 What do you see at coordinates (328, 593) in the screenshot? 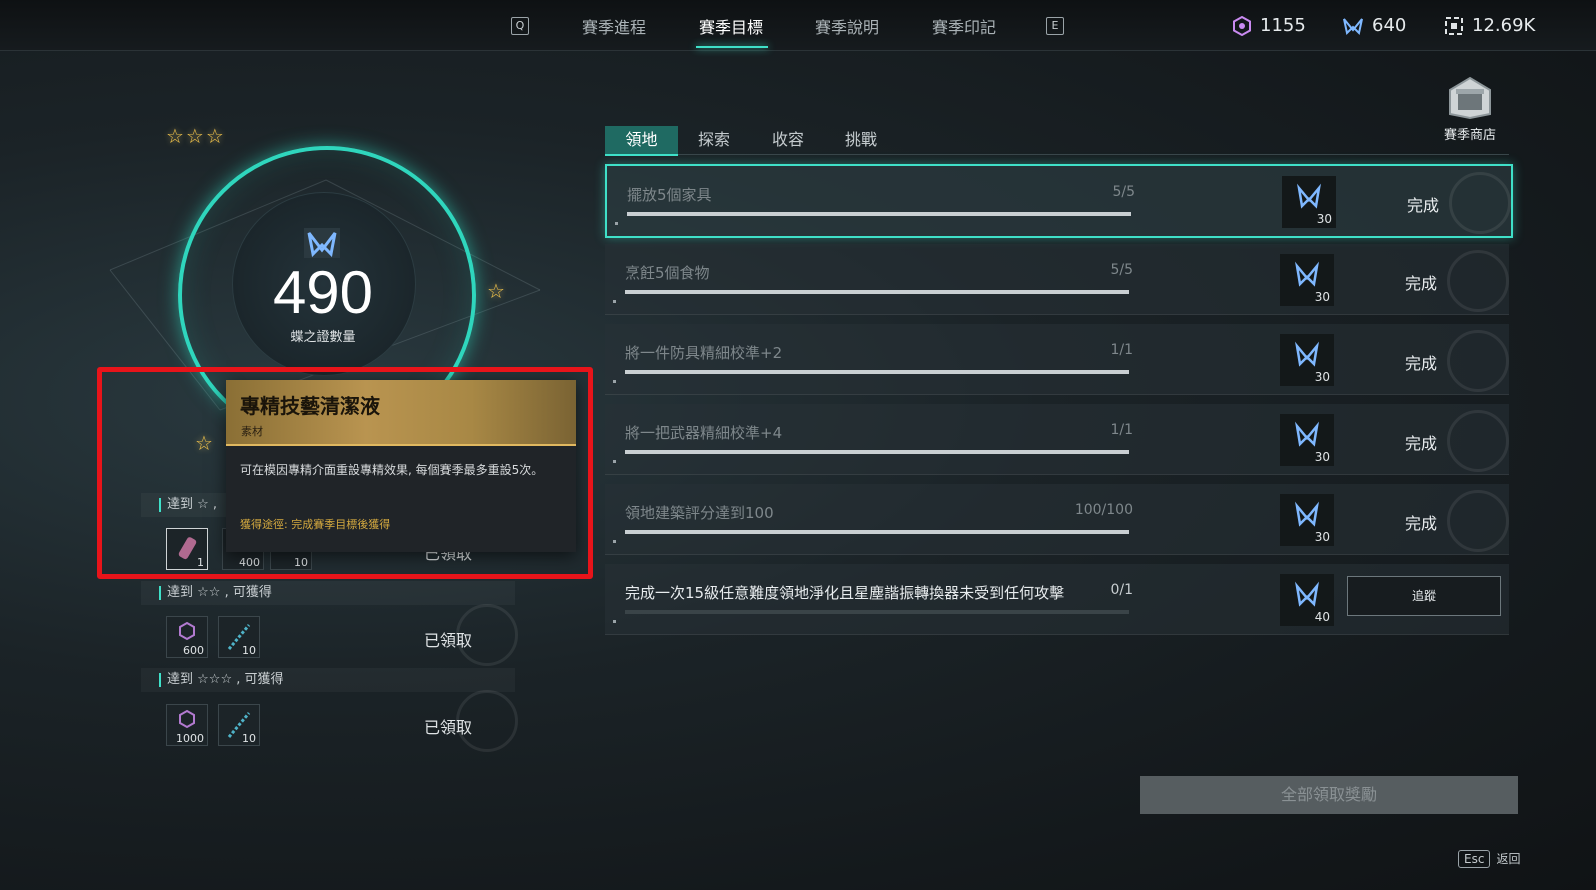
I see `reward-header-2: 達到 ☆☆ , 可獲得` at bounding box center [328, 593].